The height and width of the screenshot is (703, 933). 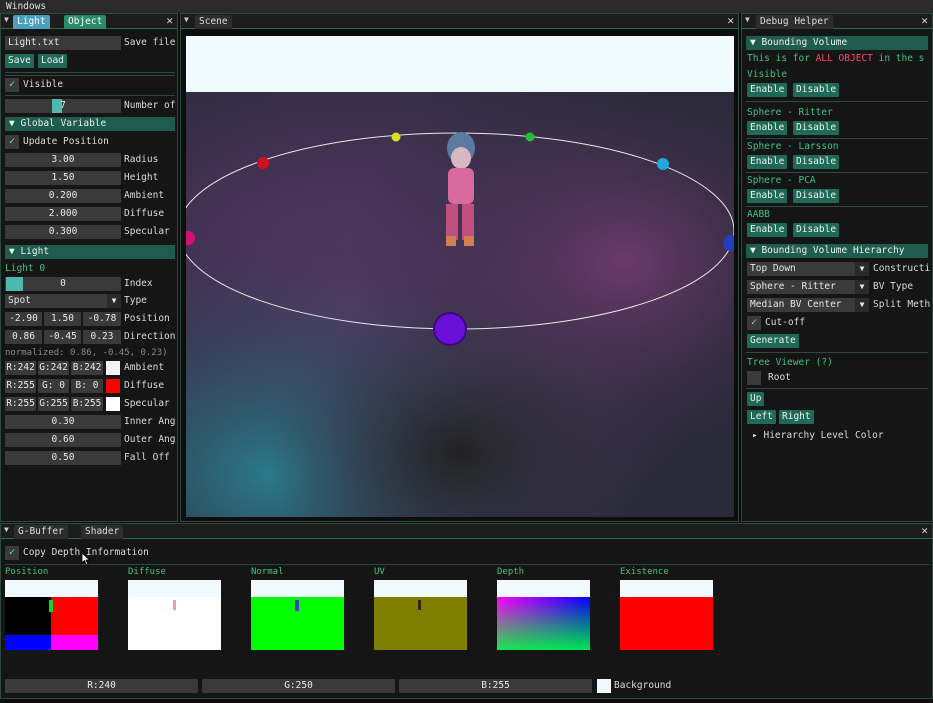 I want to click on tree-viewer-label: Tree Viewer (?), so click(x=790, y=363).